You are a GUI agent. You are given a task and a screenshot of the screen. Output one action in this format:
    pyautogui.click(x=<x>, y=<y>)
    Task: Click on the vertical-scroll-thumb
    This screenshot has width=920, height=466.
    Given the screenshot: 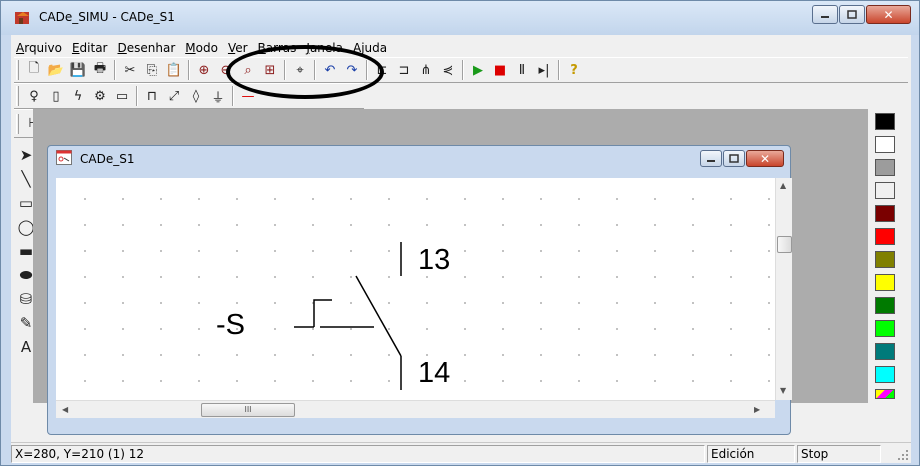 What is the action you would take?
    pyautogui.click(x=784, y=244)
    